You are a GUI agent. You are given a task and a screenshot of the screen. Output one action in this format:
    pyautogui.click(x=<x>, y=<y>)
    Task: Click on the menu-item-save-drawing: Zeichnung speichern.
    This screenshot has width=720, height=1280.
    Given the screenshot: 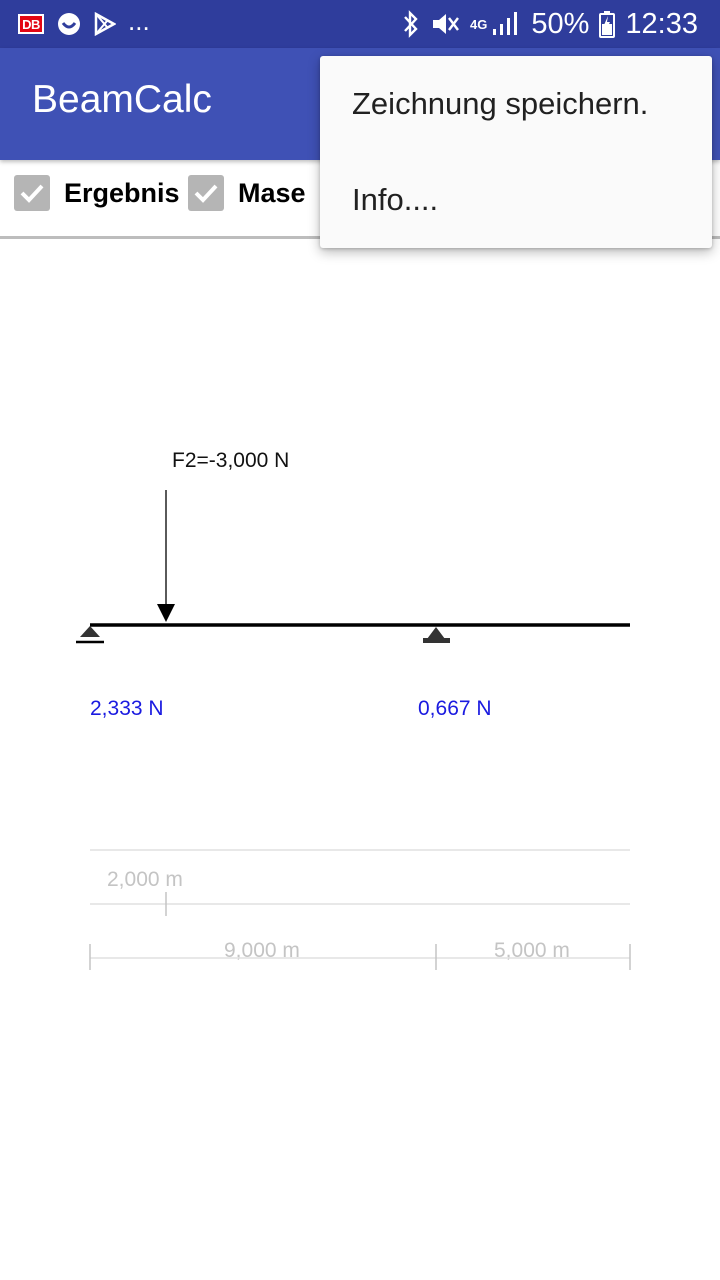 What is the action you would take?
    pyautogui.click(x=516, y=104)
    